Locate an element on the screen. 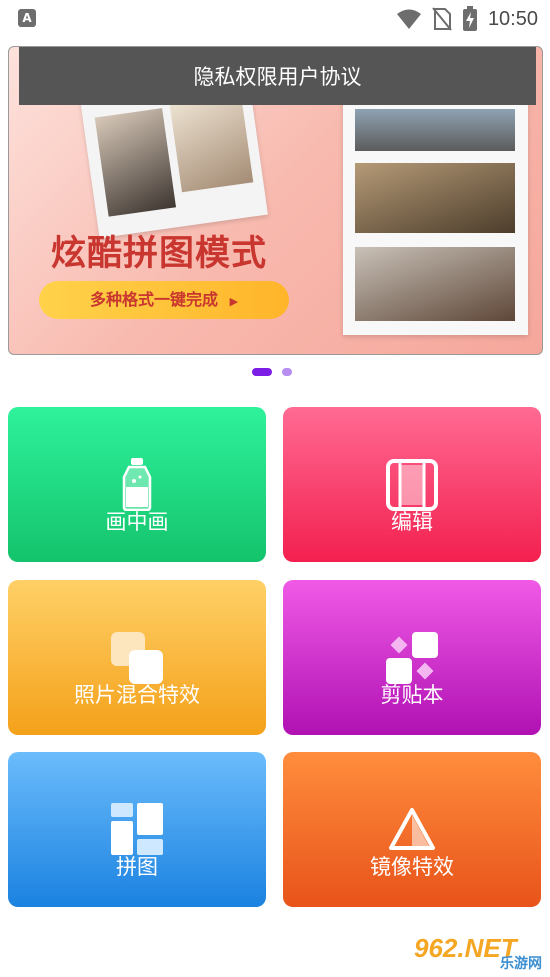 Image resolution: width=550 pixels, height=977 pixels. status-bar: A 10:50 is located at coordinates (275, 19).